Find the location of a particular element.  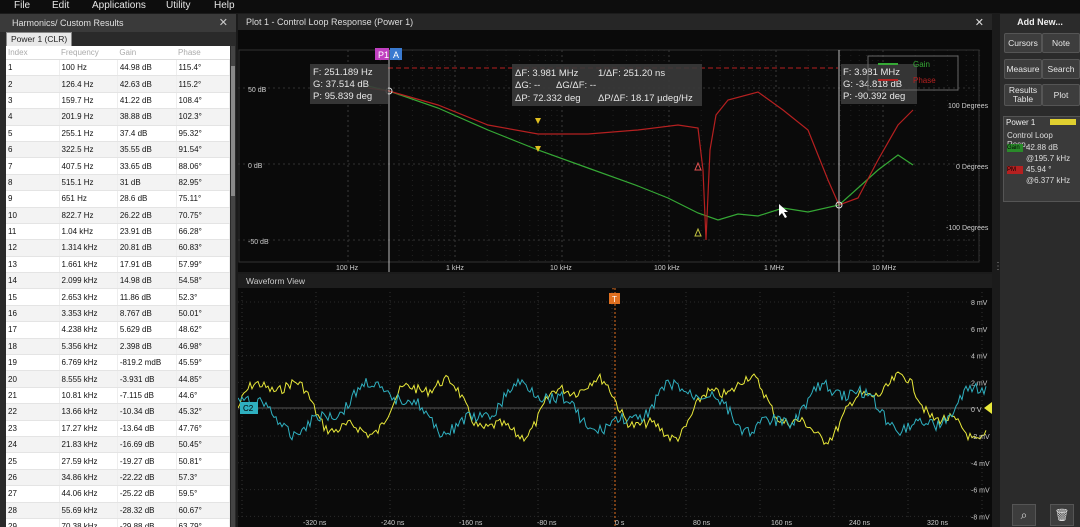

results-table-button: Results Table is located at coordinates (1023, 95).